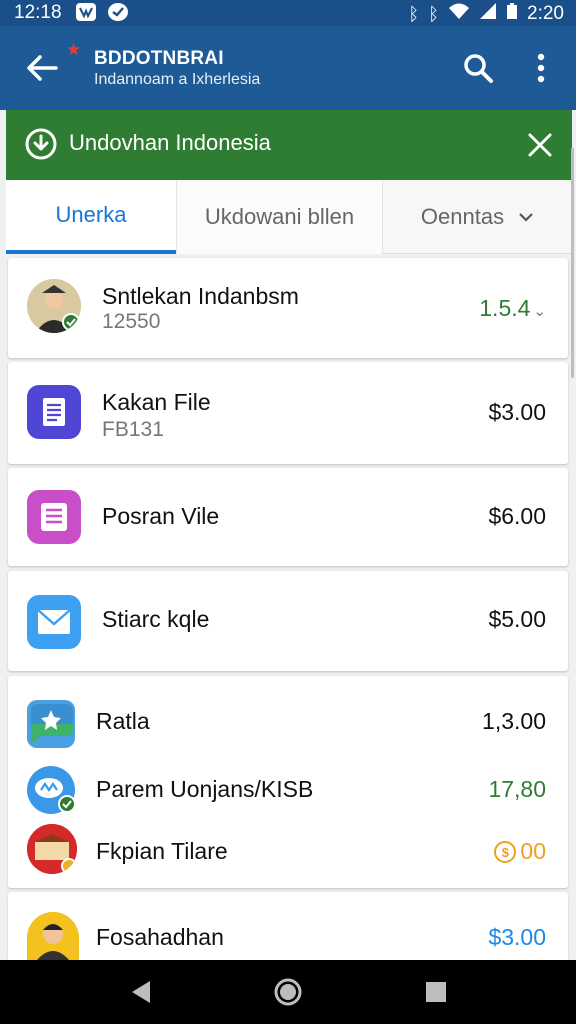 This screenshot has height=1024, width=576. Describe the element at coordinates (526, 217) in the screenshot. I see `chevron-down-icon` at that location.